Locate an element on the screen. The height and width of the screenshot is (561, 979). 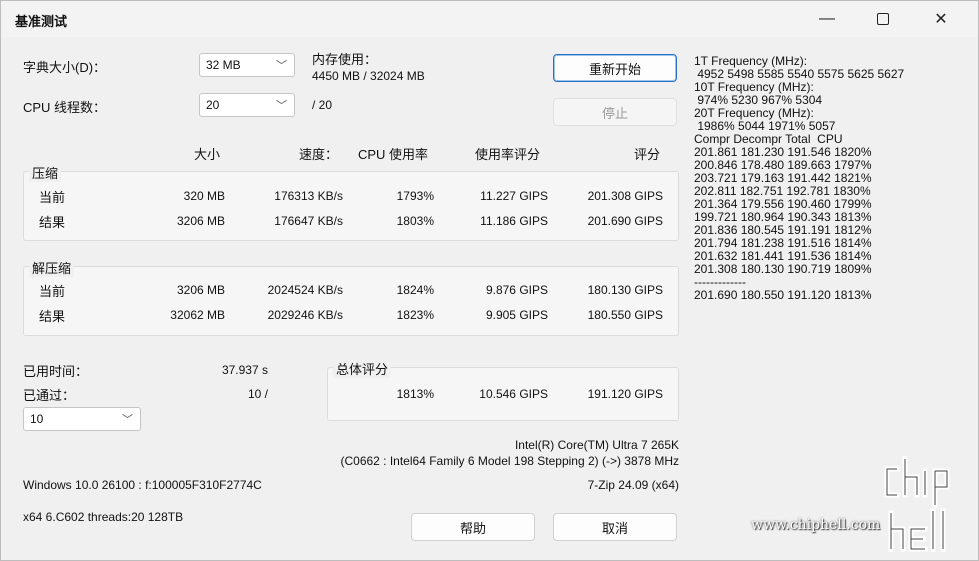
passes-value: 10 is located at coordinates (37, 419).